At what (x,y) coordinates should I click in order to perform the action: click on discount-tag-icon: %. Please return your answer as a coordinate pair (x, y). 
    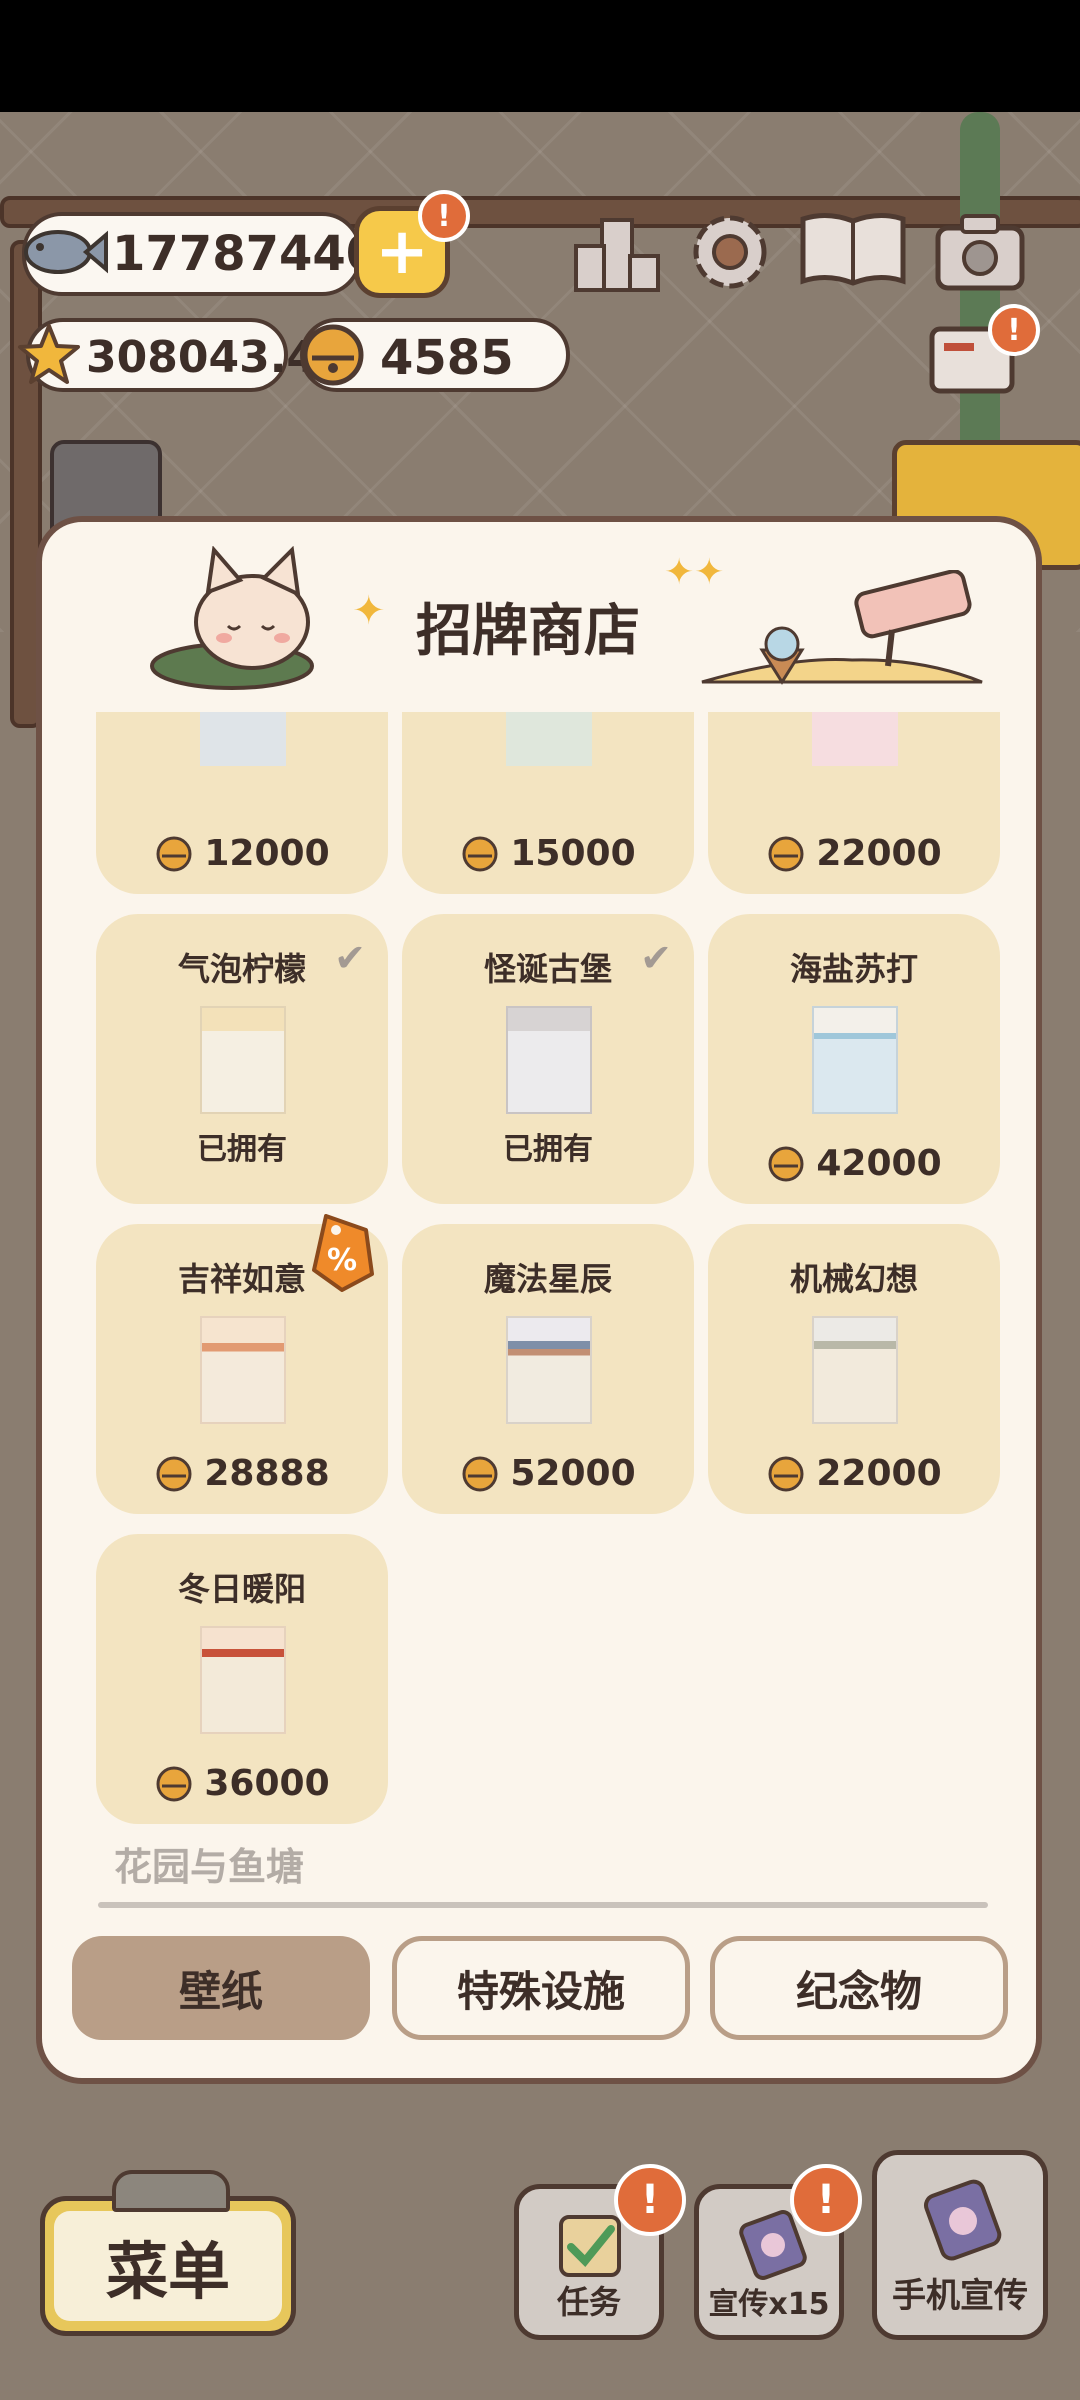
    Looking at the image, I should click on (341, 1252).